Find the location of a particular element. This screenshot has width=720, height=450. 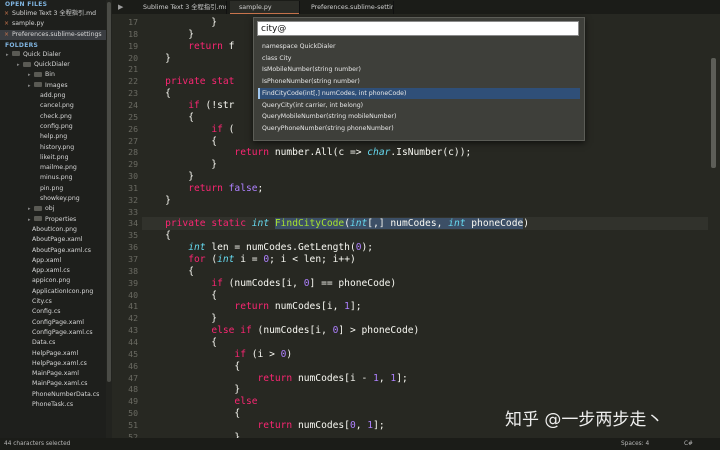

goto-symbol-item: QueryCity(int carrier, int belong) is located at coordinates (419, 106).